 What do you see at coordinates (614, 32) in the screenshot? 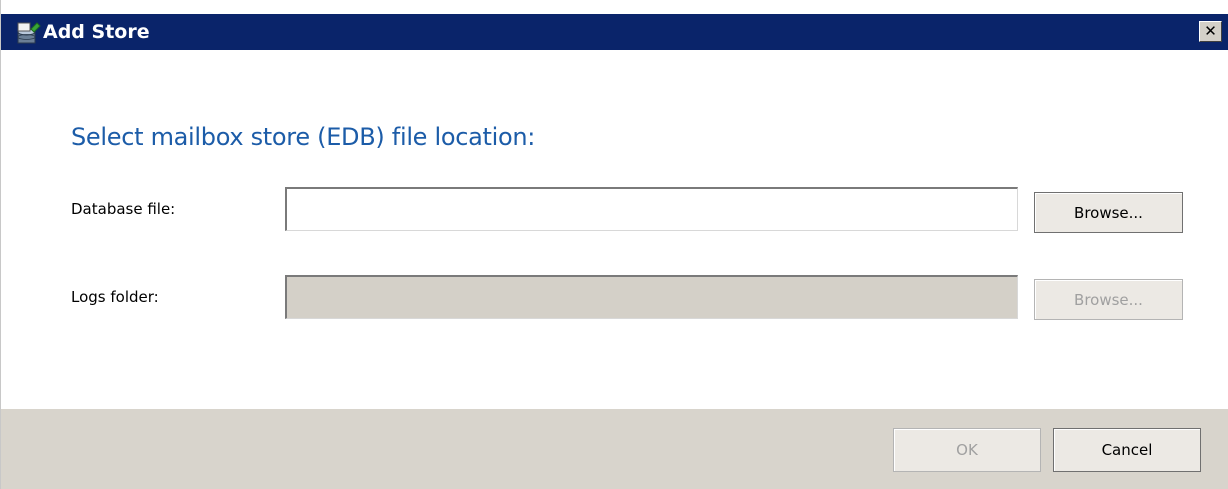
I see `title-bar: Add Store ✕` at bounding box center [614, 32].